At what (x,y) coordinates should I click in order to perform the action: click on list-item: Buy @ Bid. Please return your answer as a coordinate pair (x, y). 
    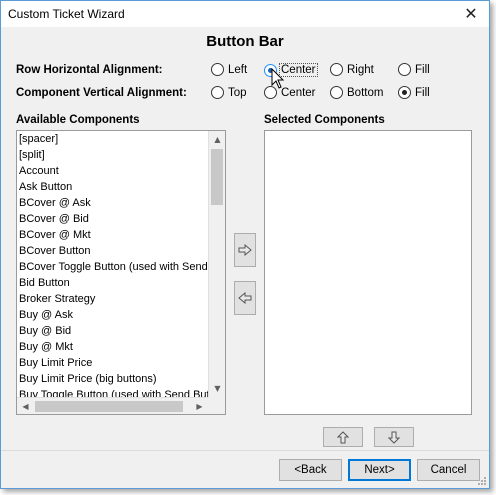
    Looking at the image, I should click on (112, 331).